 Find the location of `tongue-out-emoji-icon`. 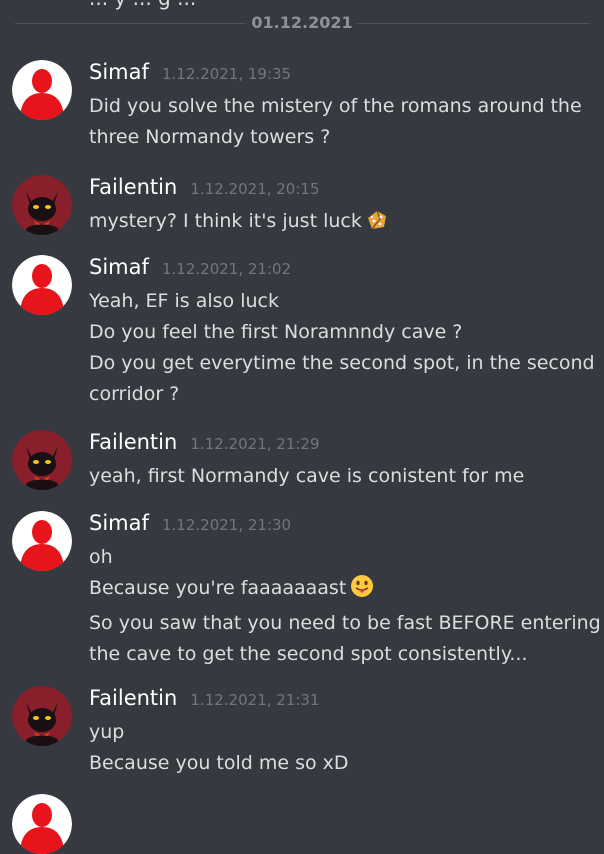

tongue-out-emoji-icon is located at coordinates (362, 591).